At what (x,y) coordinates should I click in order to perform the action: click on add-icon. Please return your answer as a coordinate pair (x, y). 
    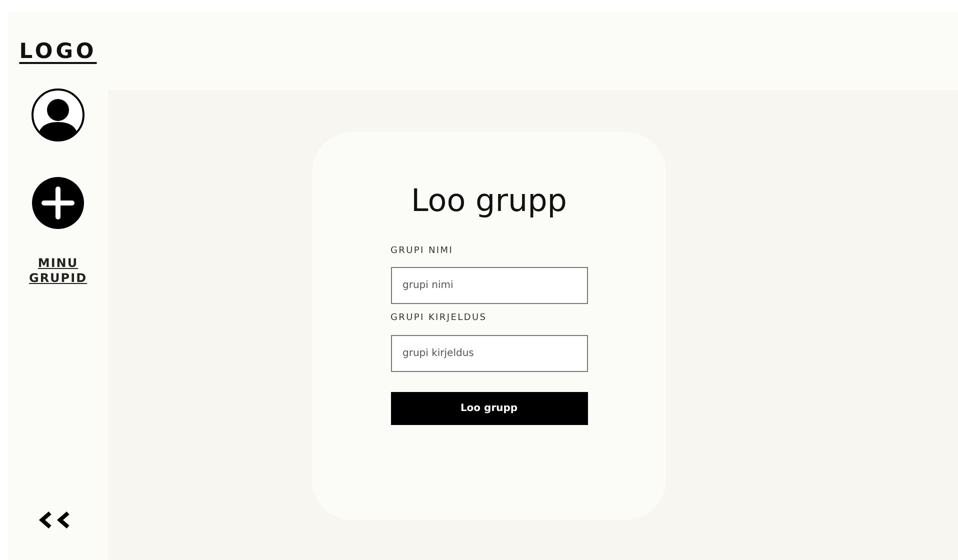
    Looking at the image, I should click on (58, 203).